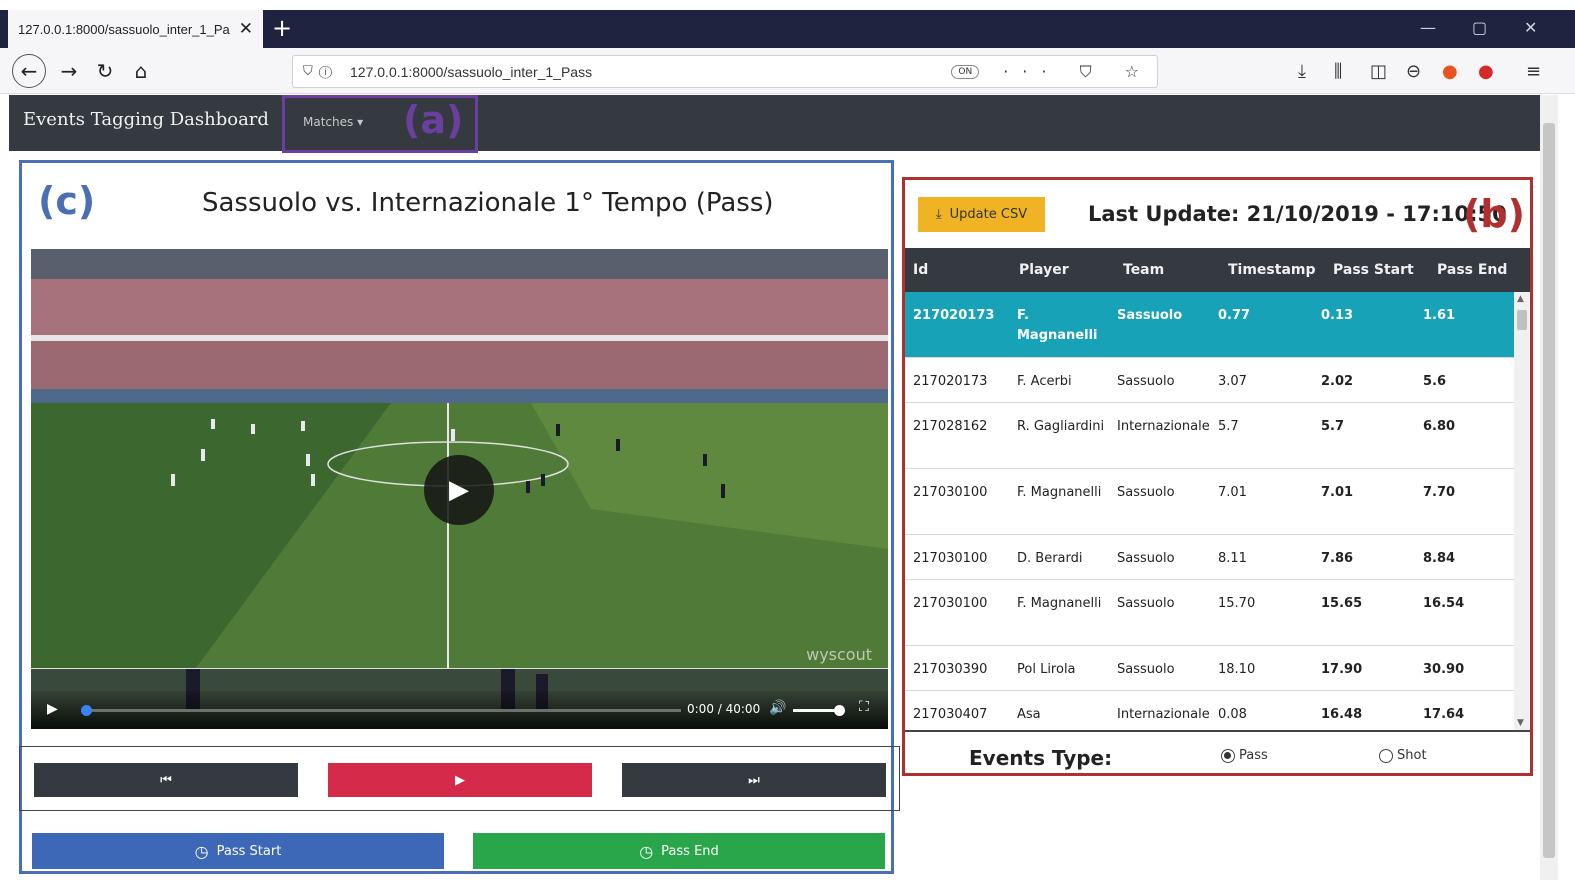  What do you see at coordinates (950, 381) in the screenshot?
I see `cell-id: 217020173` at bounding box center [950, 381].